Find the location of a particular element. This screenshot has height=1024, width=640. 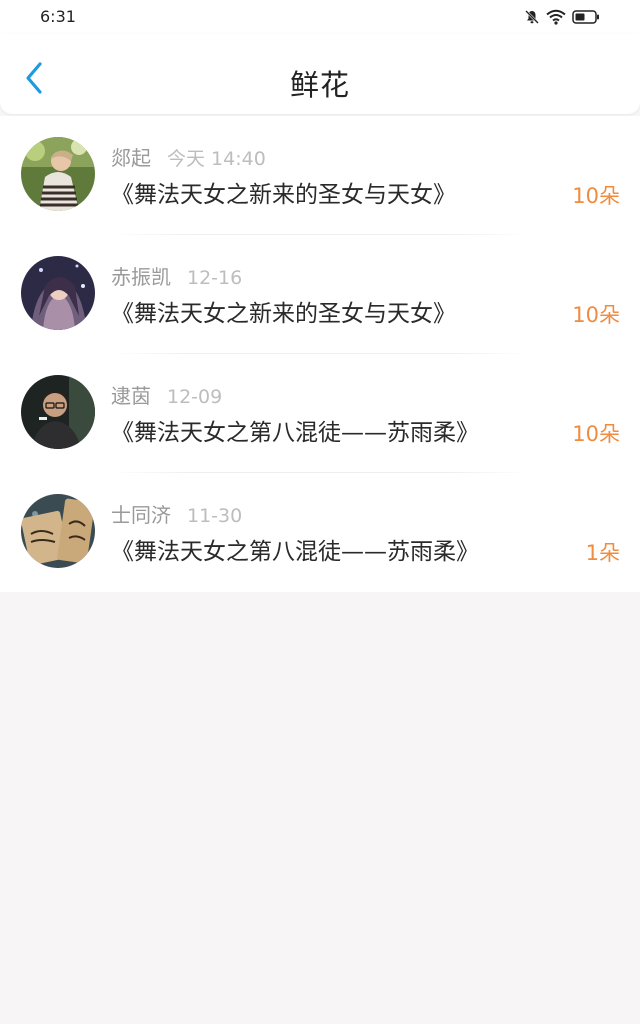

status-bar: 6:31 is located at coordinates (320, 17).